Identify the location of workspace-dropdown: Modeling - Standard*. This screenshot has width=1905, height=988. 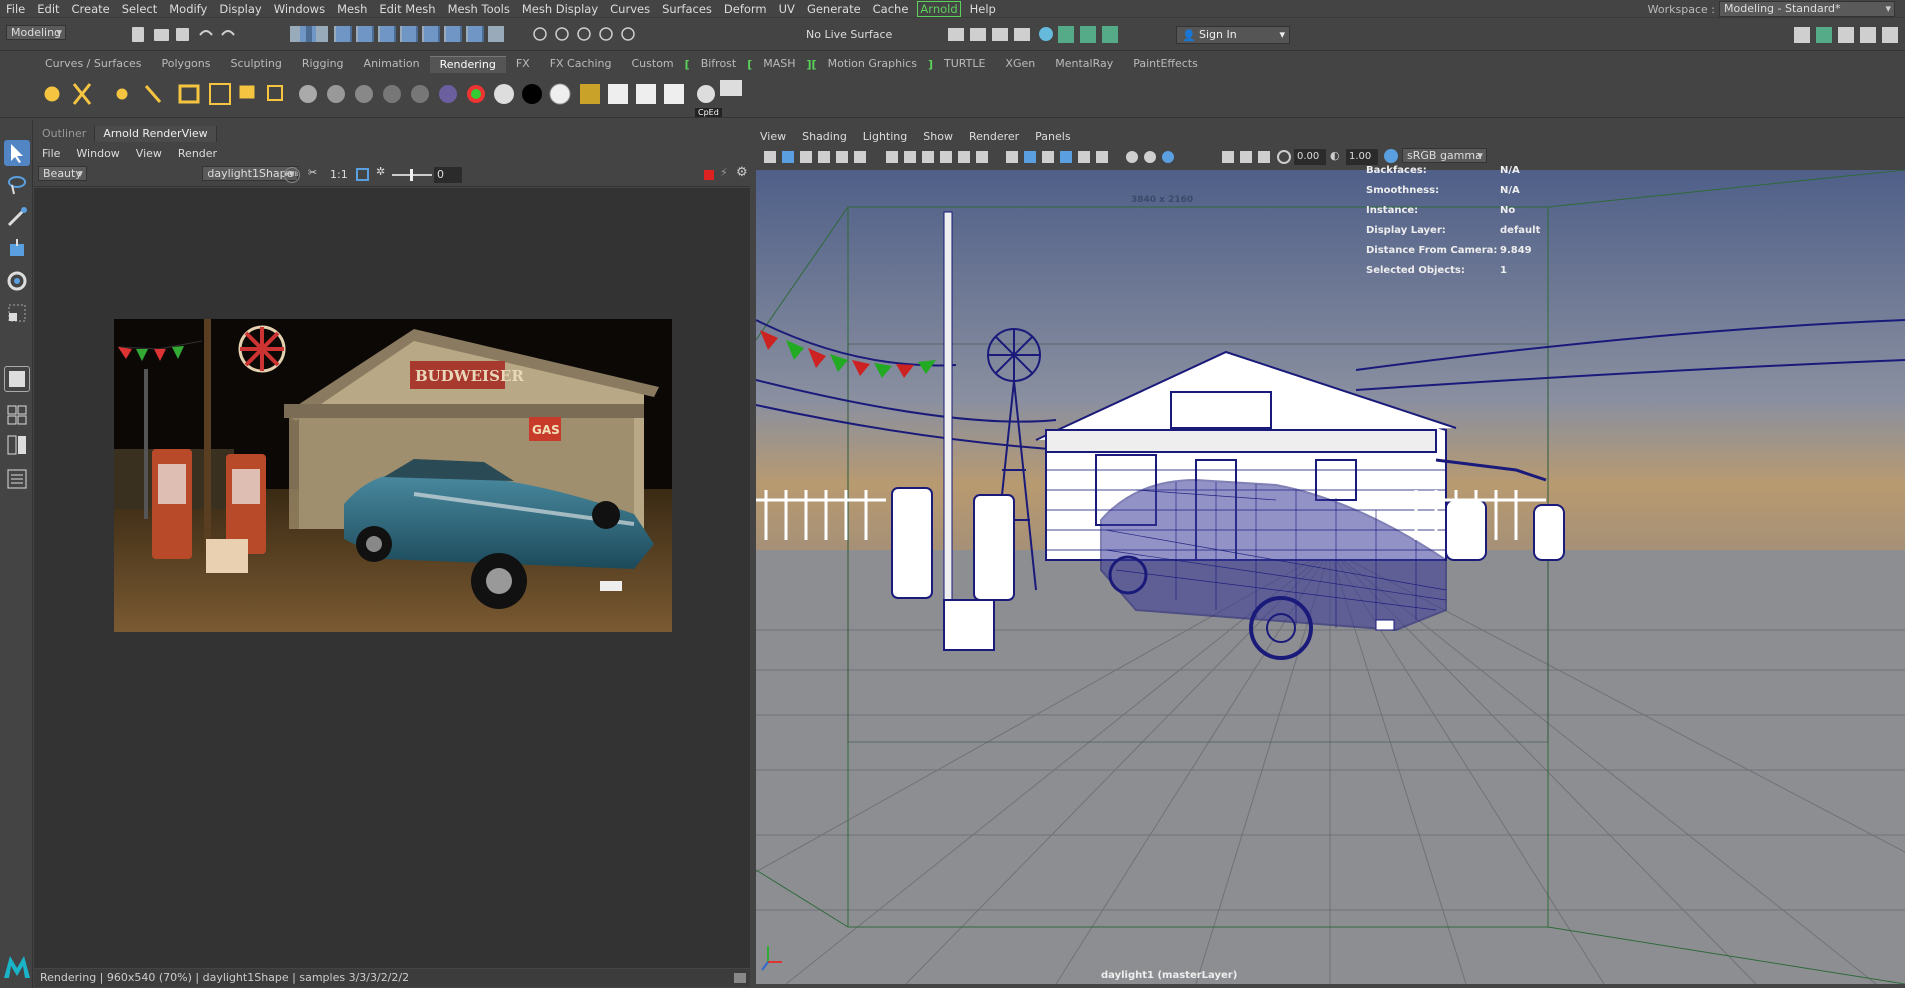
(1807, 9).